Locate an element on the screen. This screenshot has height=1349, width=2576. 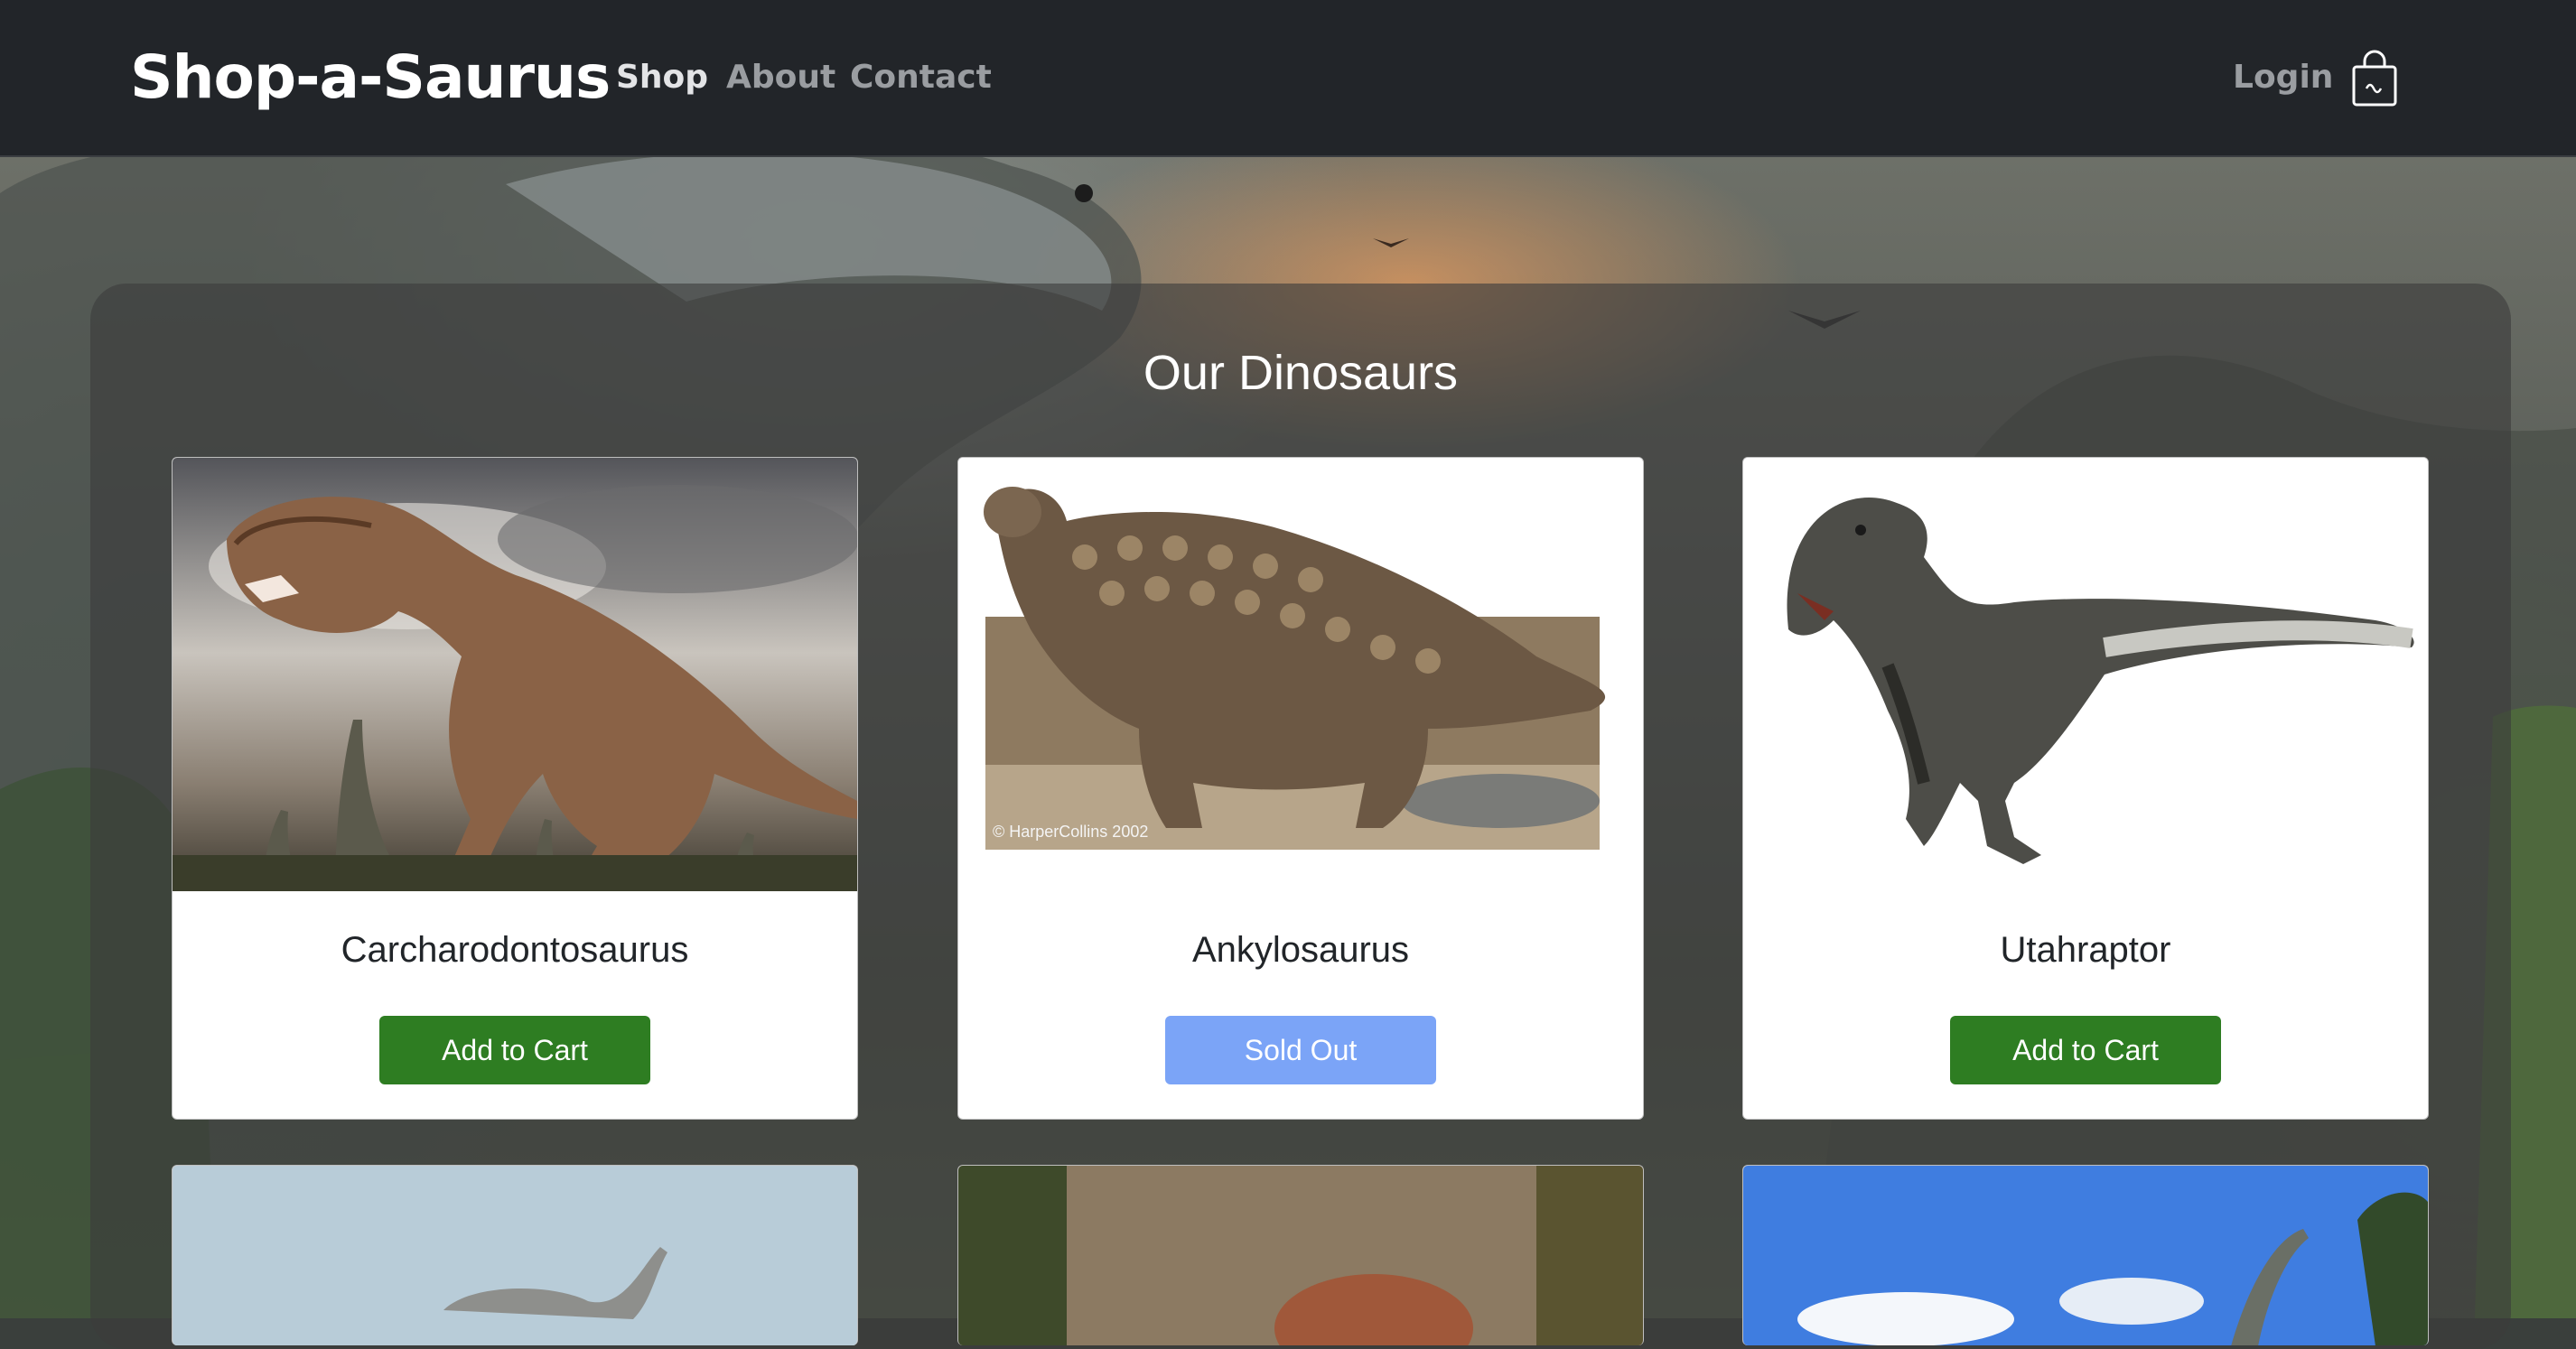
login-link: Login is located at coordinates (2283, 77).